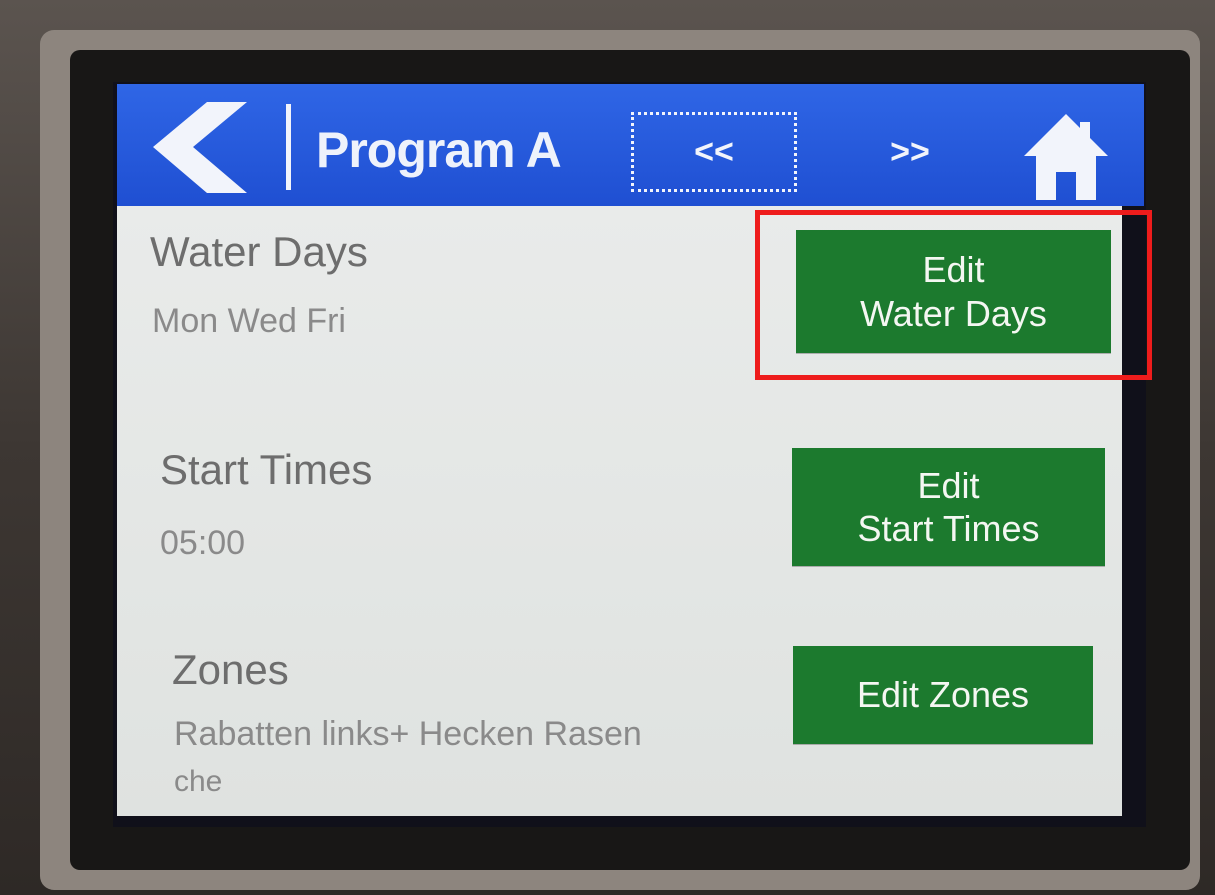  I want to click on zones-value-line1: Rabatten links+ Hecken Rasen, so click(408, 734).